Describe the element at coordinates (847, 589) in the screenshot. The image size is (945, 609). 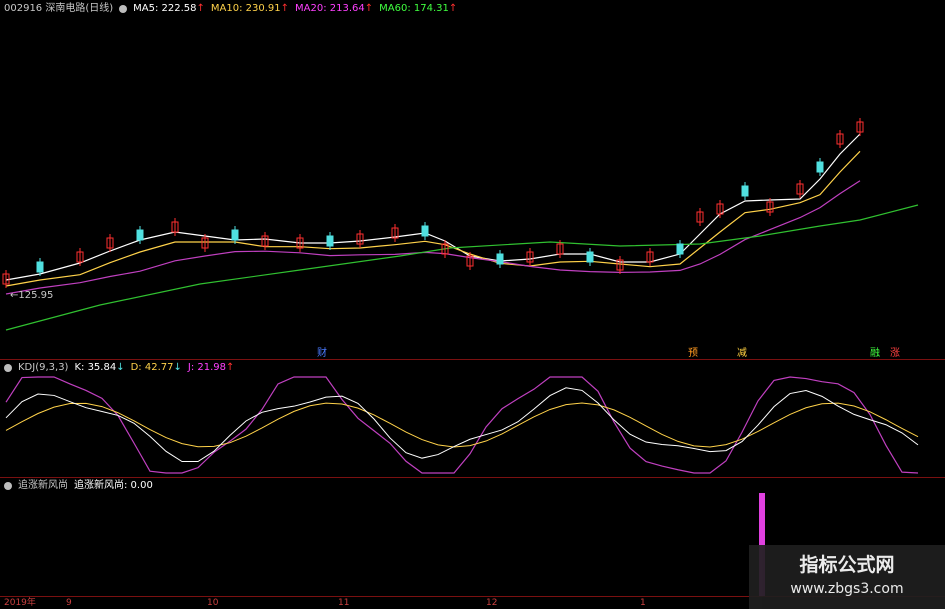
I see `watermark-url: www.zbgs3.com` at that location.